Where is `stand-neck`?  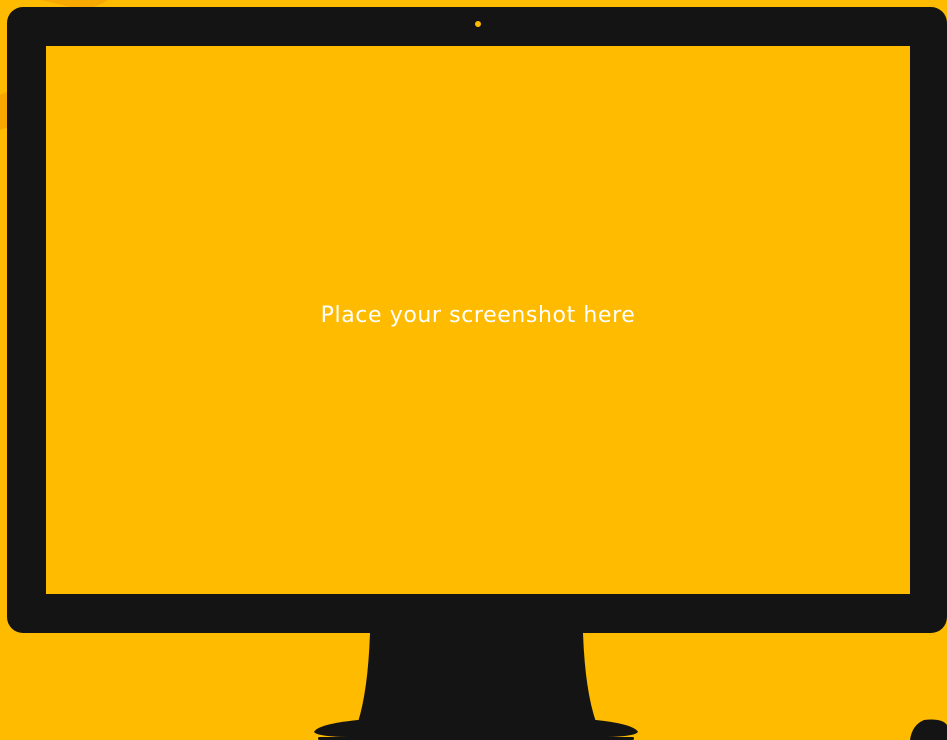
stand-neck is located at coordinates (477, 677).